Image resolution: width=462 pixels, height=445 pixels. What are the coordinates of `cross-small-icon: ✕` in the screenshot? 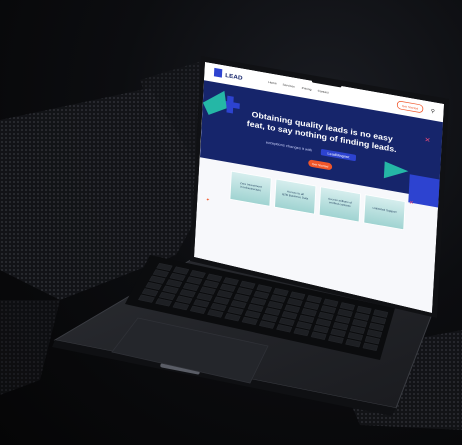 It's located at (411, 203).